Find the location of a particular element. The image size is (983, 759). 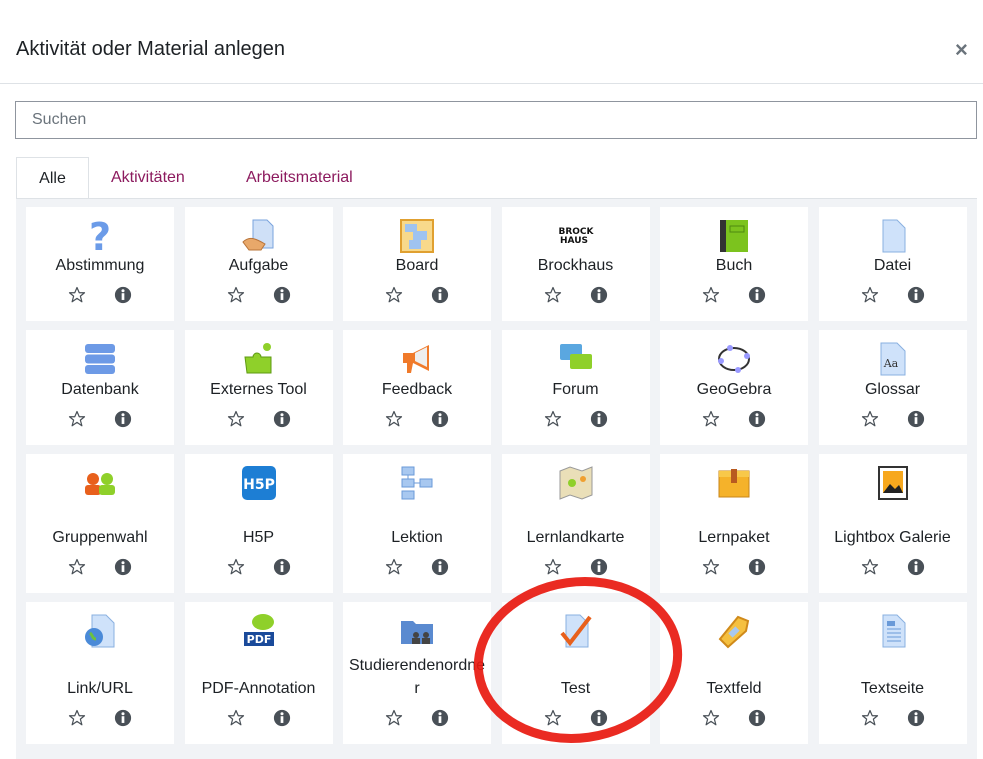

module-card-buch: Buch is located at coordinates (734, 264).